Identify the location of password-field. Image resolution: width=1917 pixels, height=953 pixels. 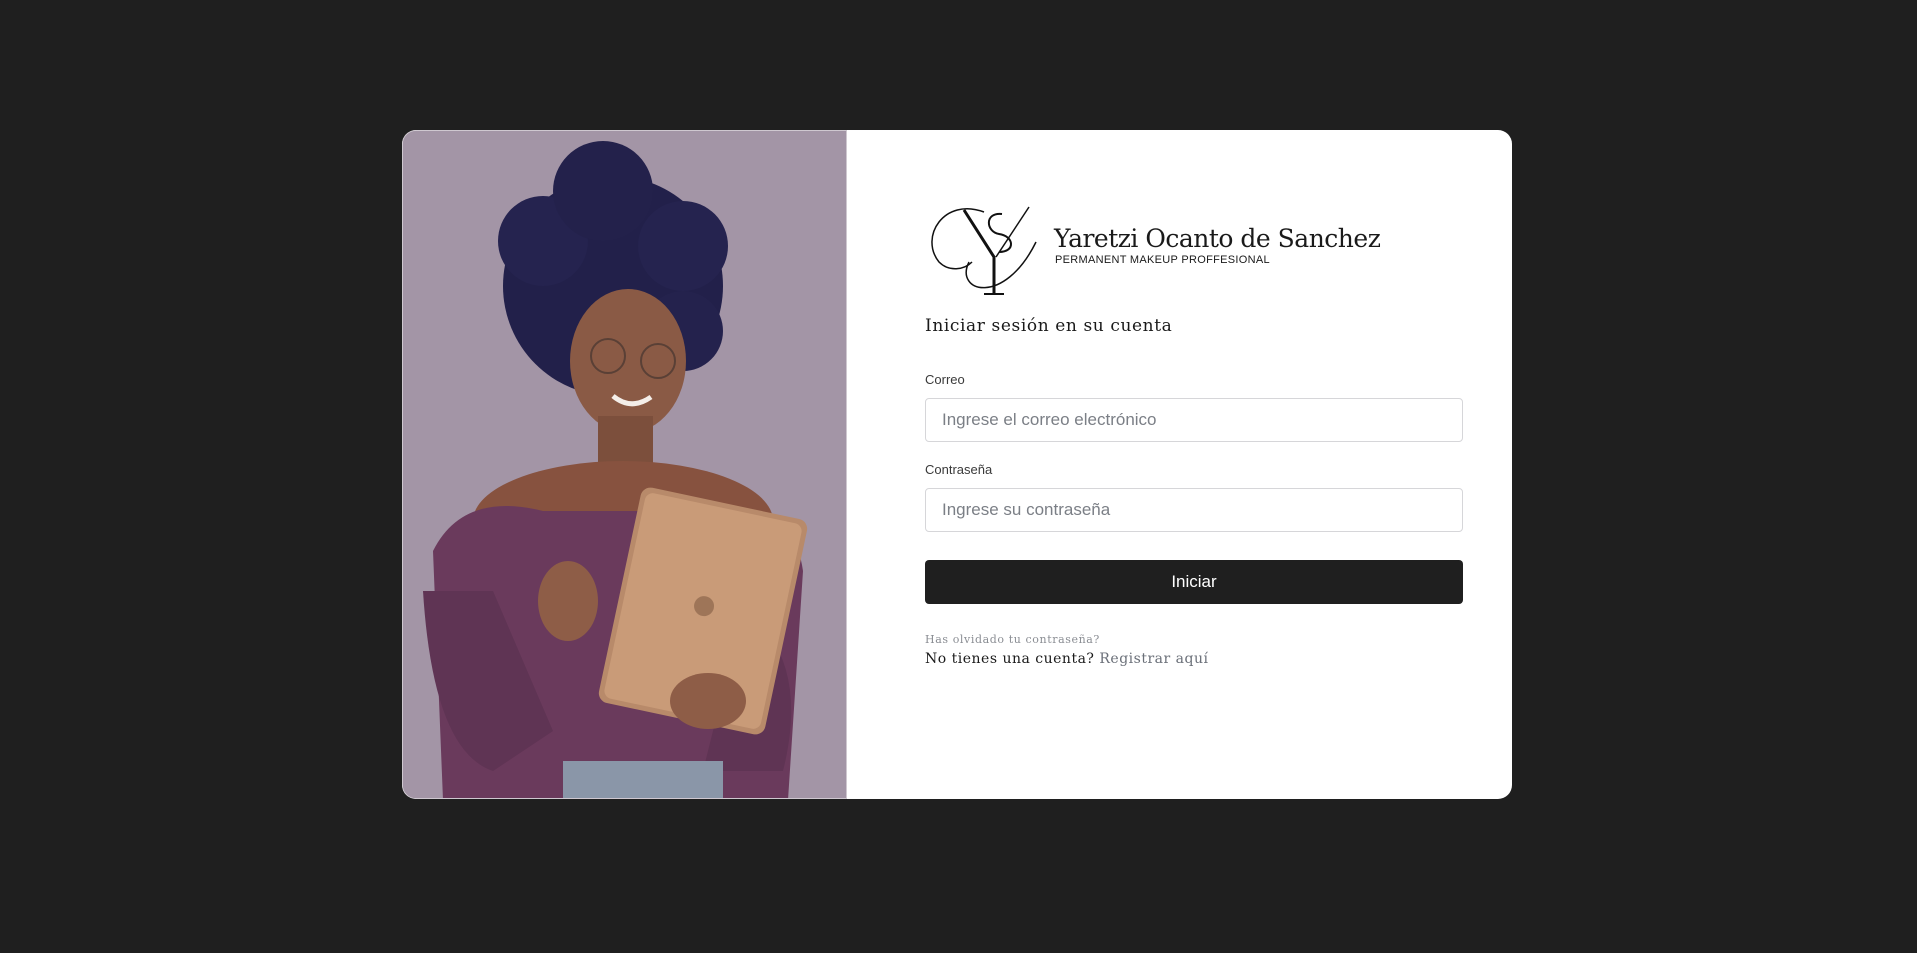
(1194, 510).